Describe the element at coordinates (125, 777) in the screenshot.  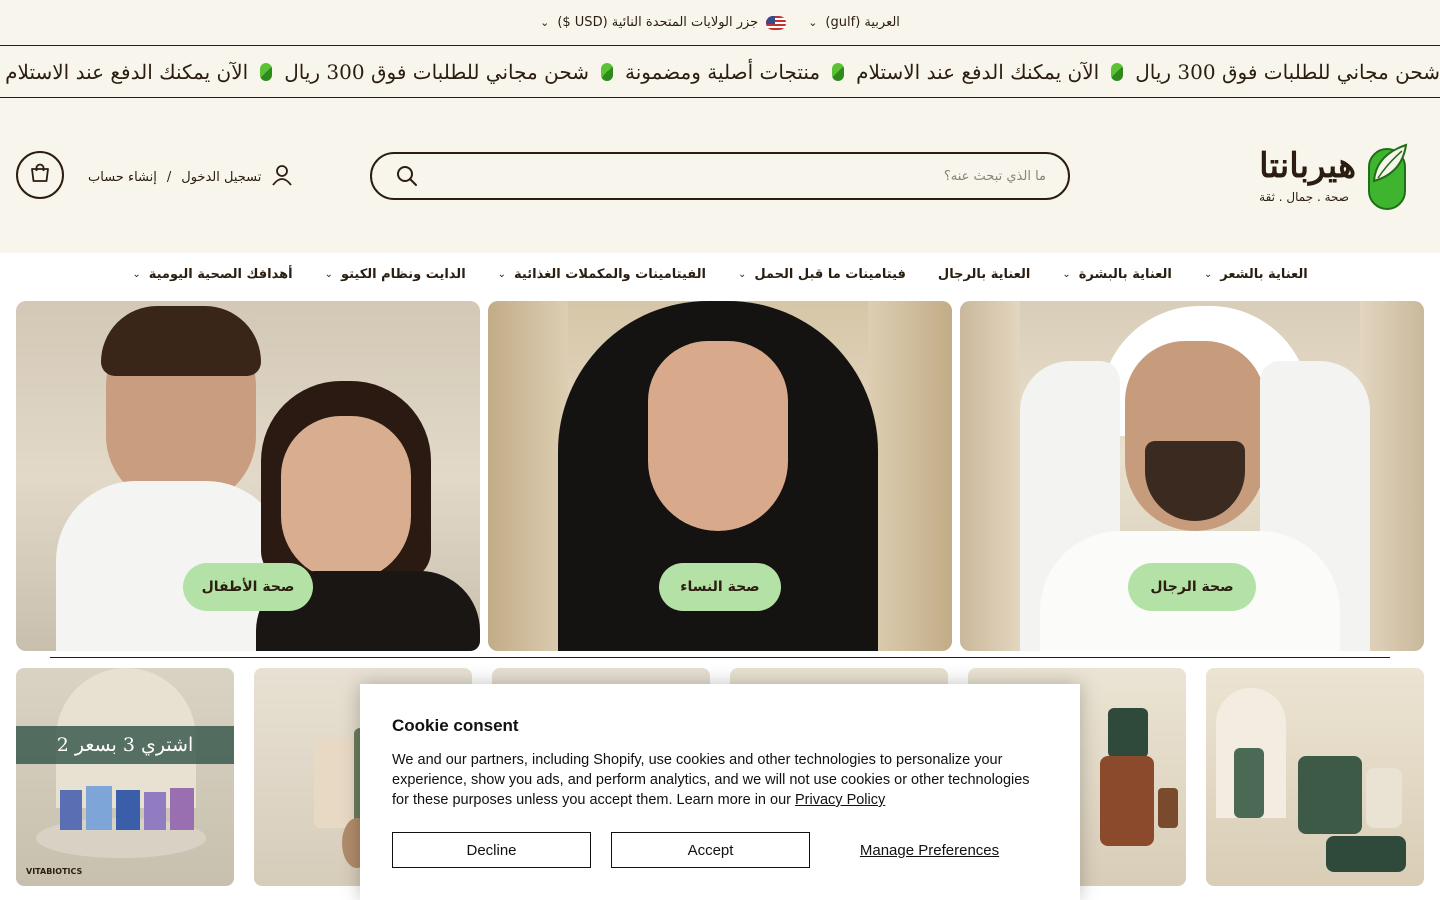
I see `promo-tile: اشتري 3 بسعر 2 VITABIOTICS` at that location.